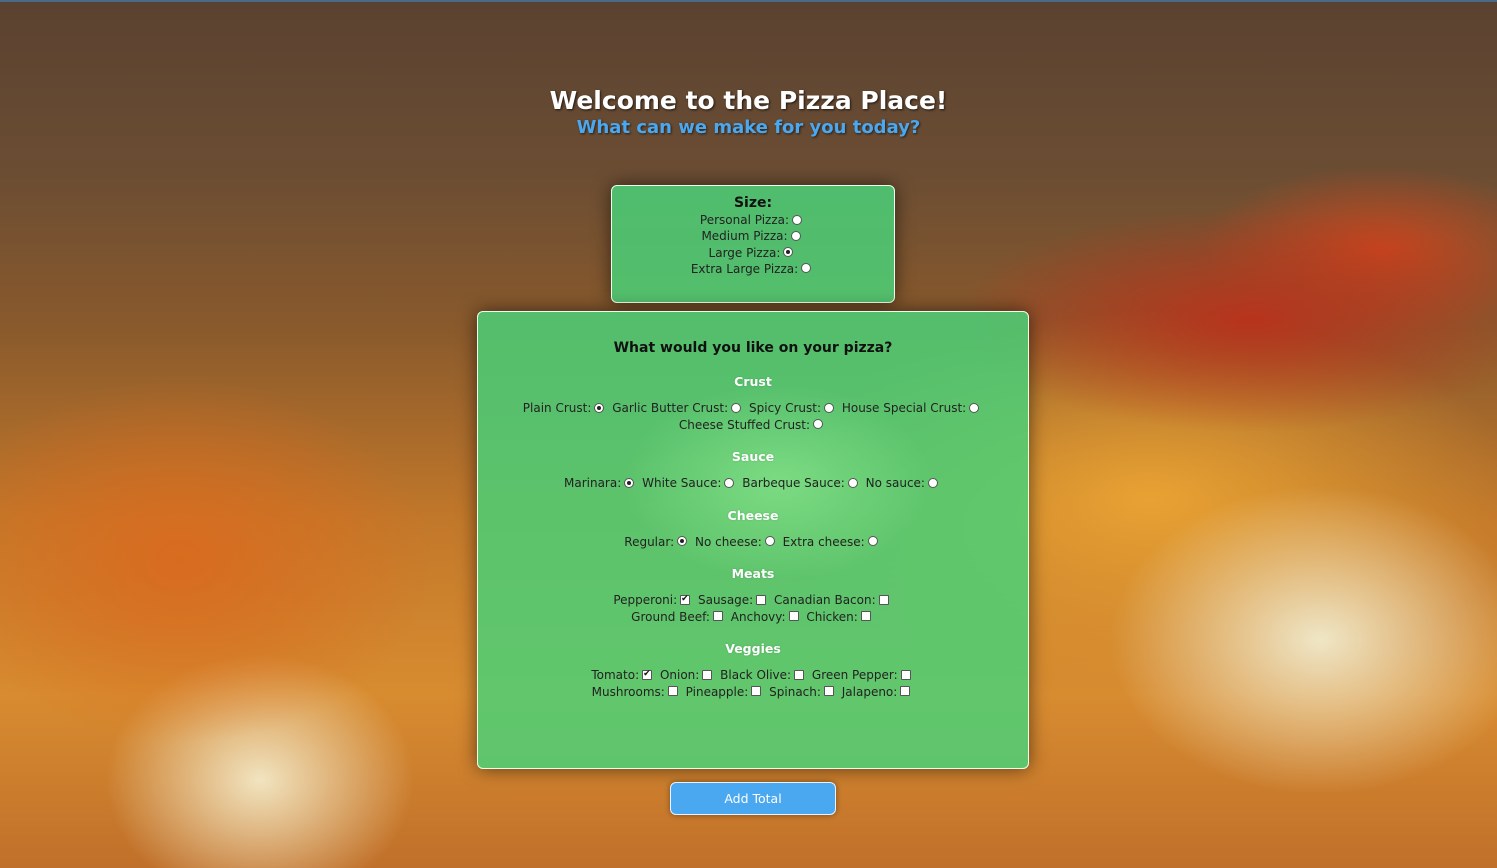  I want to click on veggie-option-label: Mushrooms:, so click(628, 691).